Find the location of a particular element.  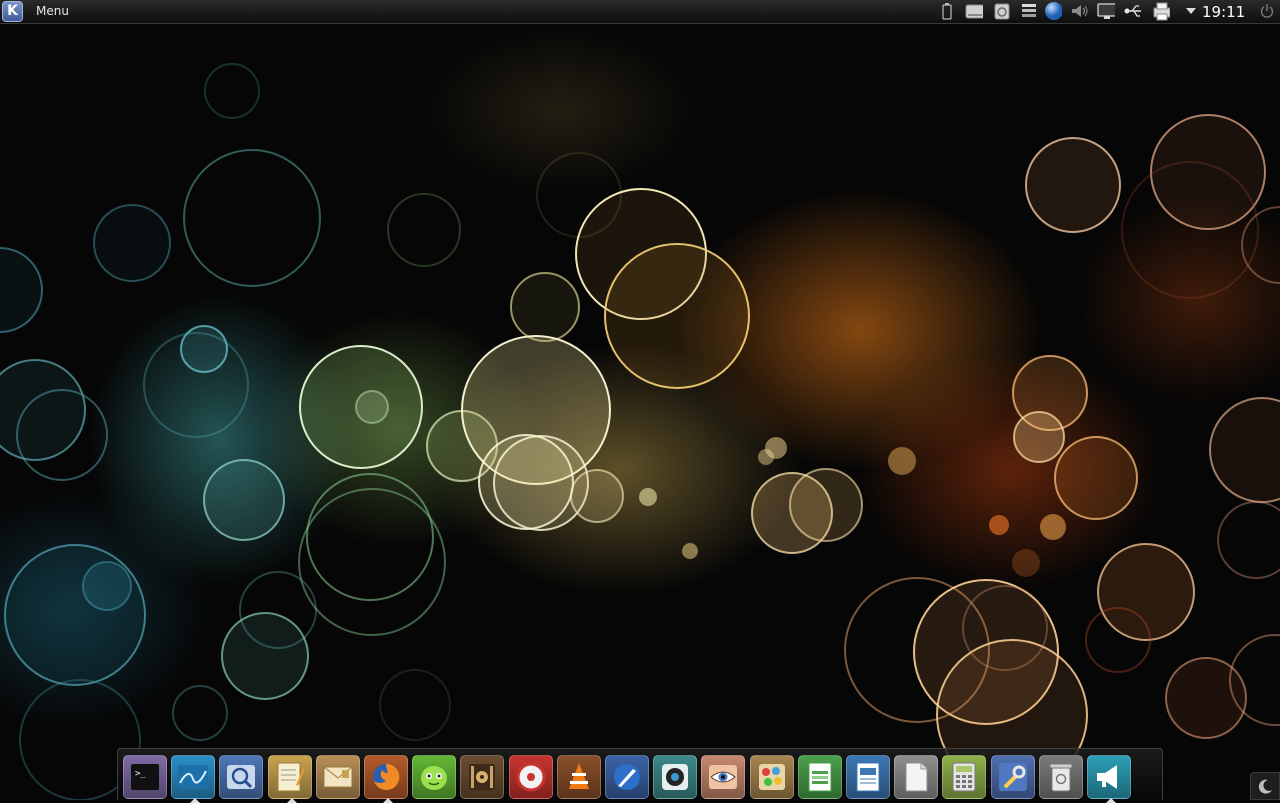

video-editor-app is located at coordinates (482, 777).